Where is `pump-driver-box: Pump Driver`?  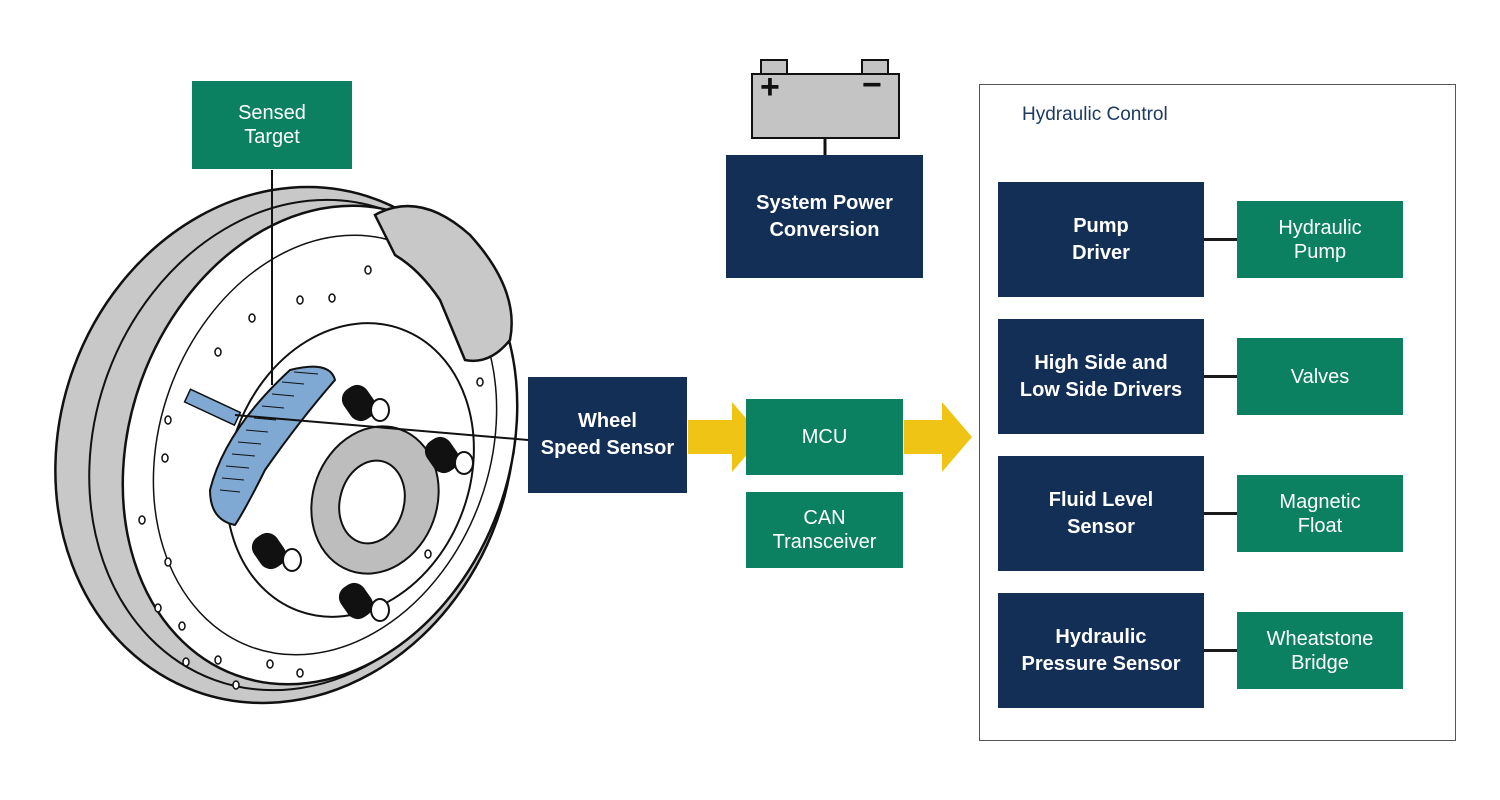
pump-driver-box: Pump Driver is located at coordinates (1101, 239).